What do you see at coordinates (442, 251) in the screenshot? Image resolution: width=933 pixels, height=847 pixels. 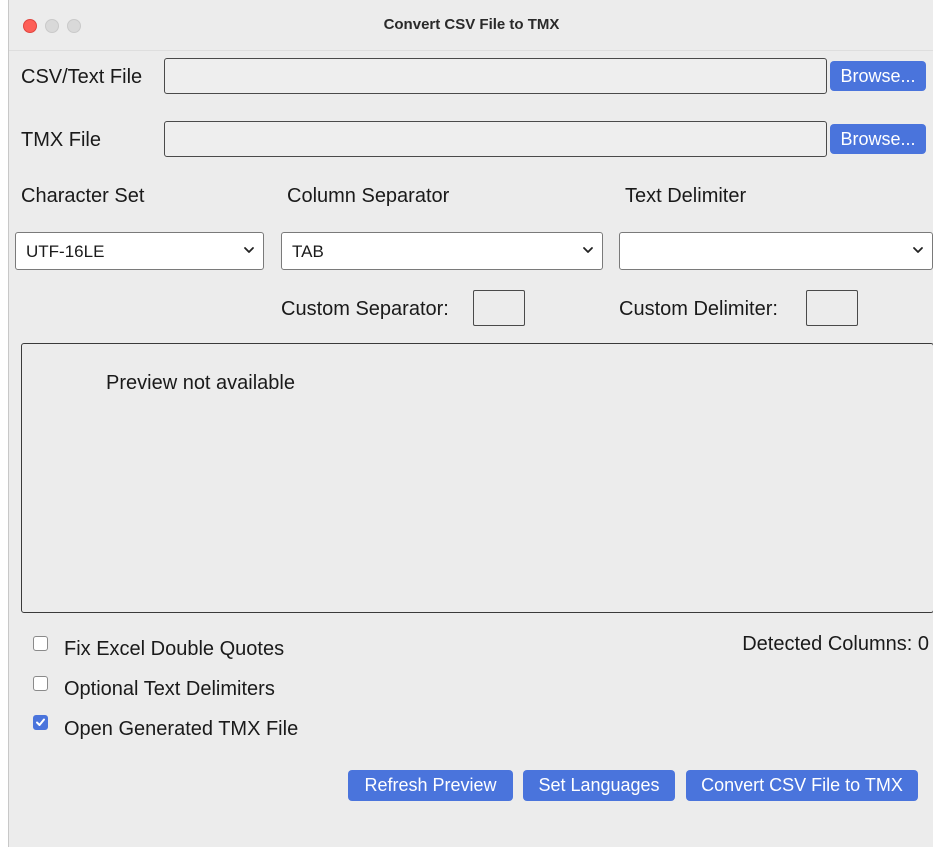 I see `separator-select: TAB` at bounding box center [442, 251].